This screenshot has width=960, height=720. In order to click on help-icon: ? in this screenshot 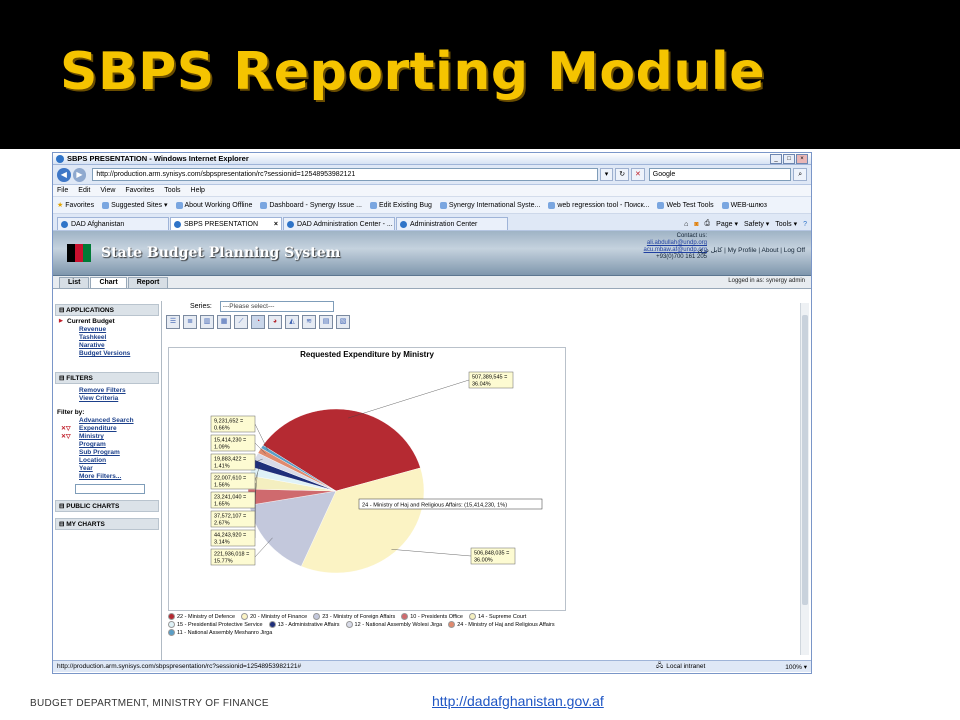, I will do `click(805, 224)`.